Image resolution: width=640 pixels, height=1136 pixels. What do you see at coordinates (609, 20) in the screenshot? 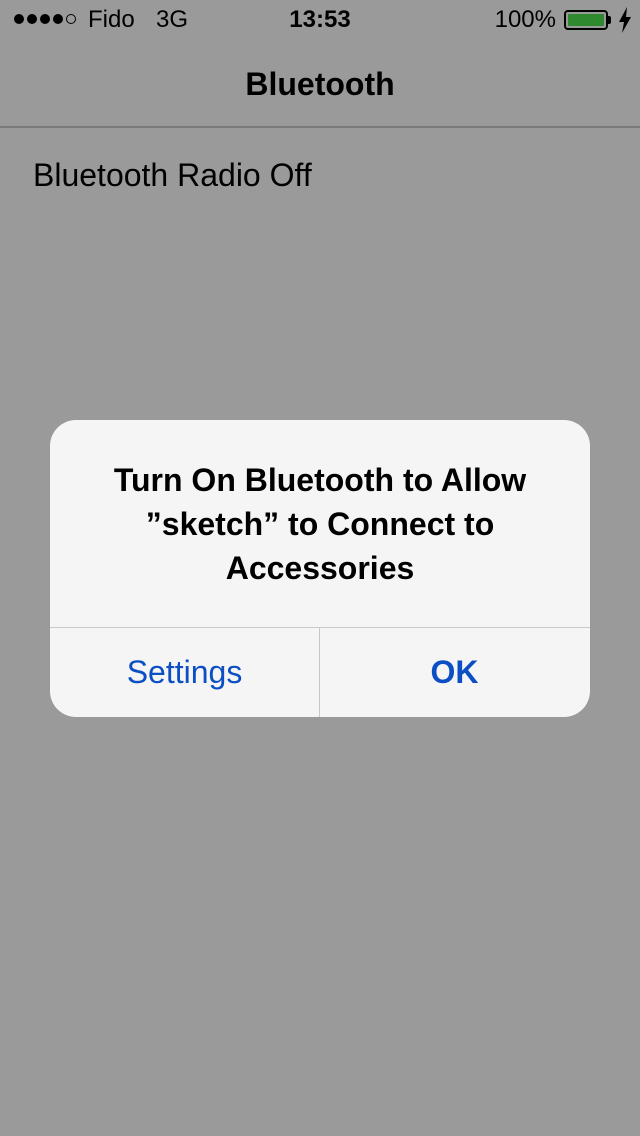
I see `battery-tip` at bounding box center [609, 20].